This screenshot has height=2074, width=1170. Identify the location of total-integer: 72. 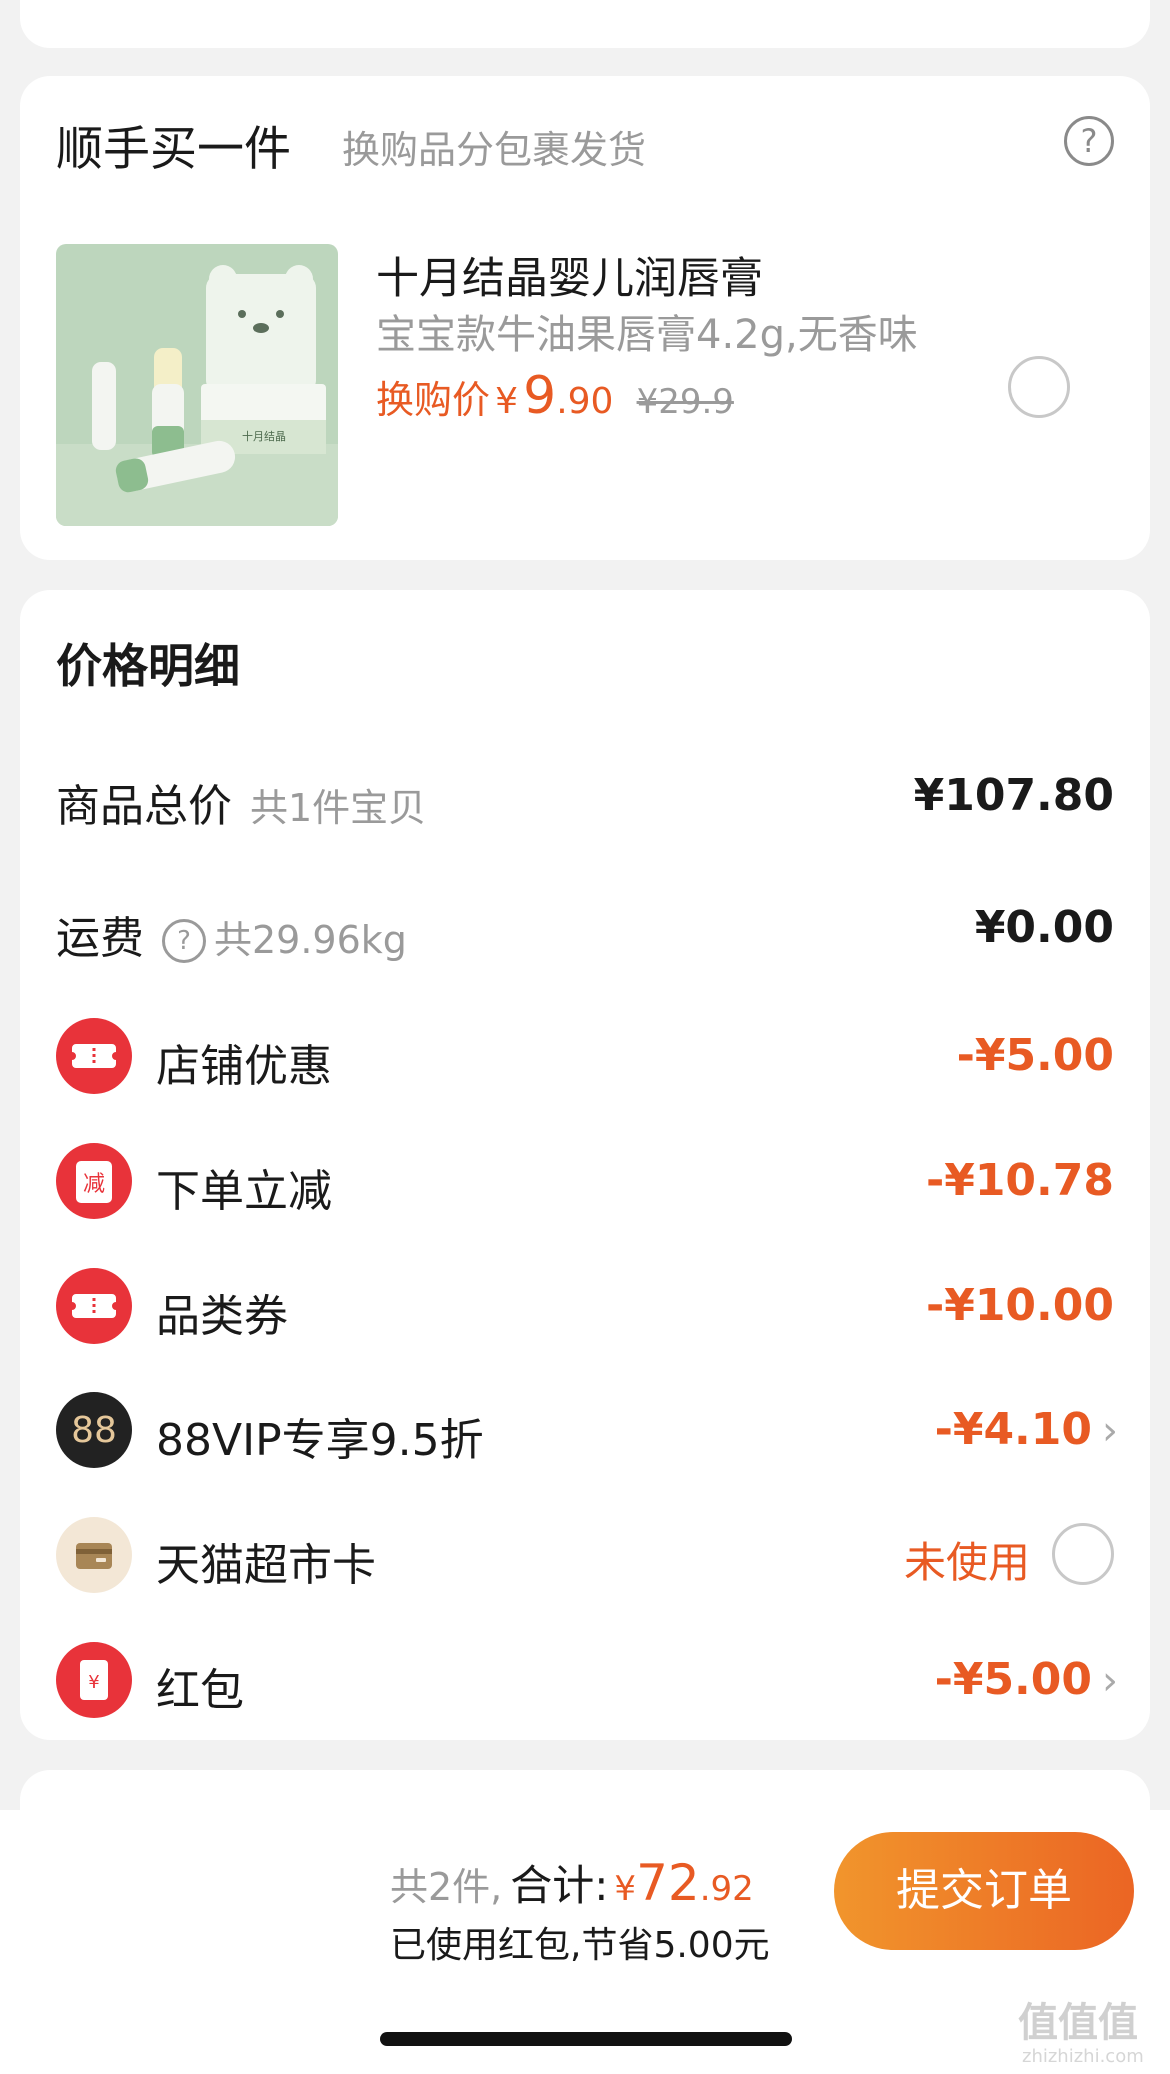
(668, 1883).